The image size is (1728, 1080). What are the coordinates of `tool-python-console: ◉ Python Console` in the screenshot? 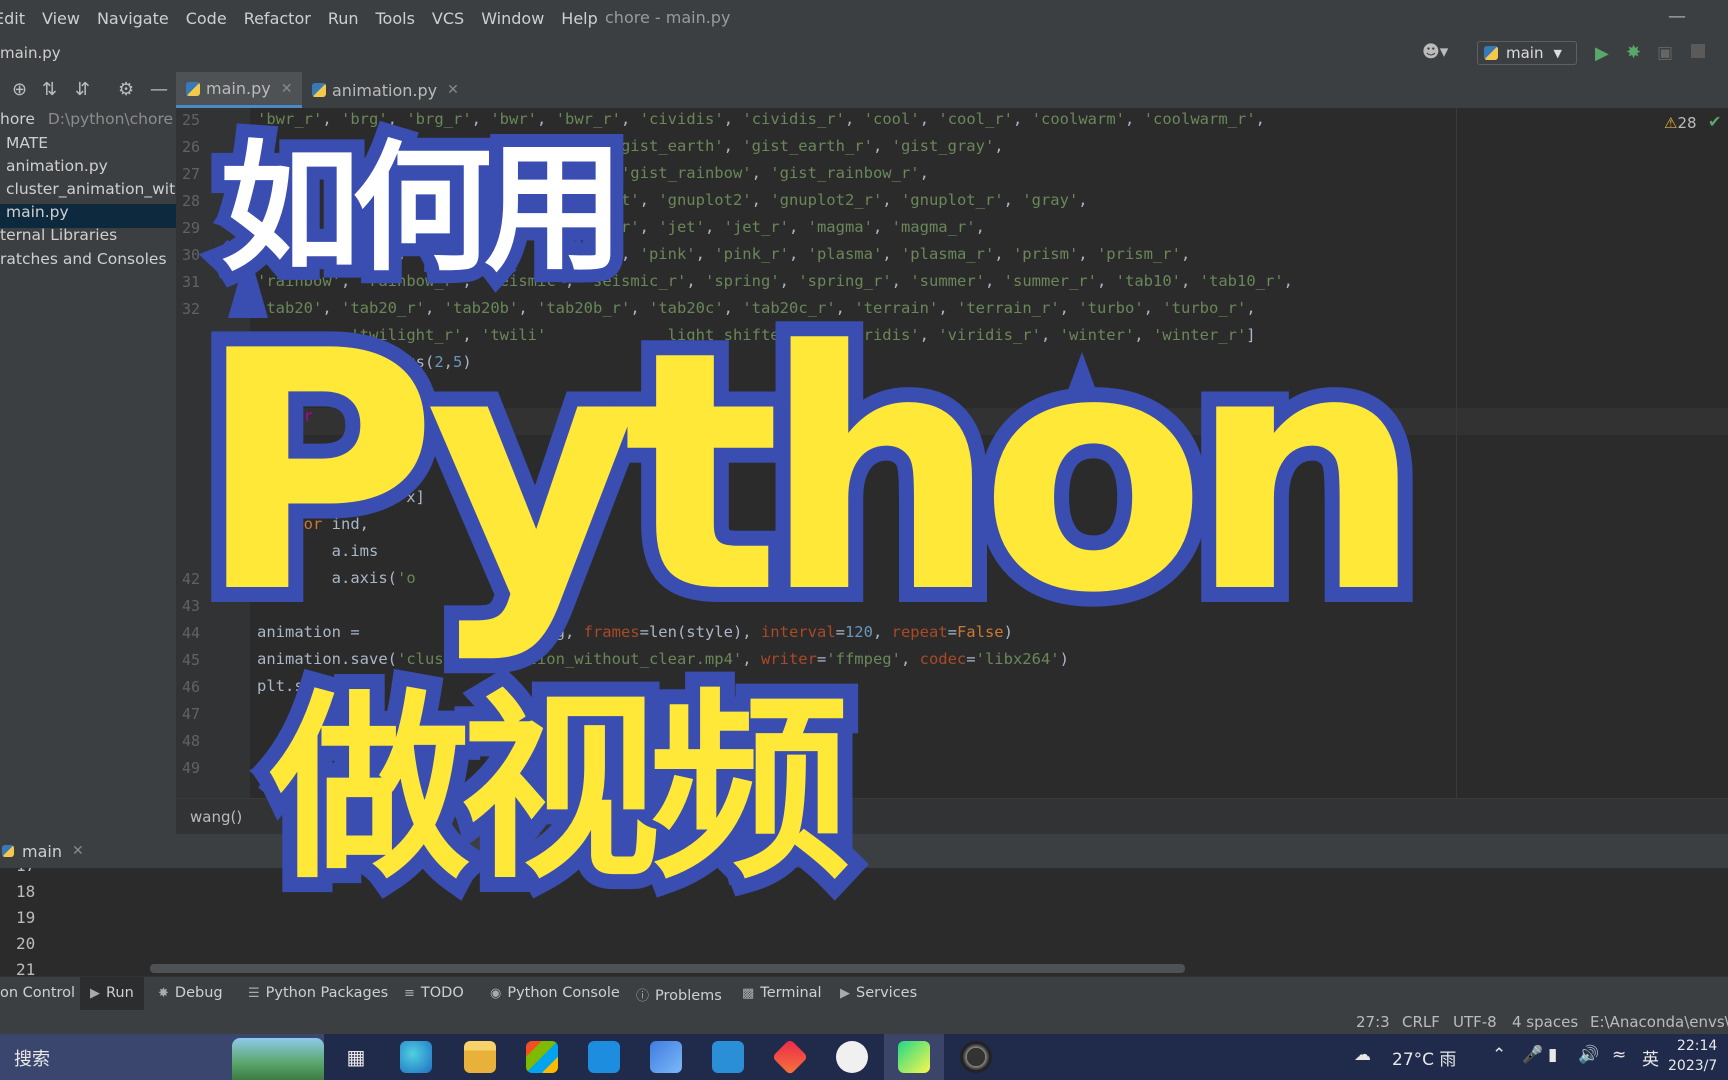 It's located at (555, 993).